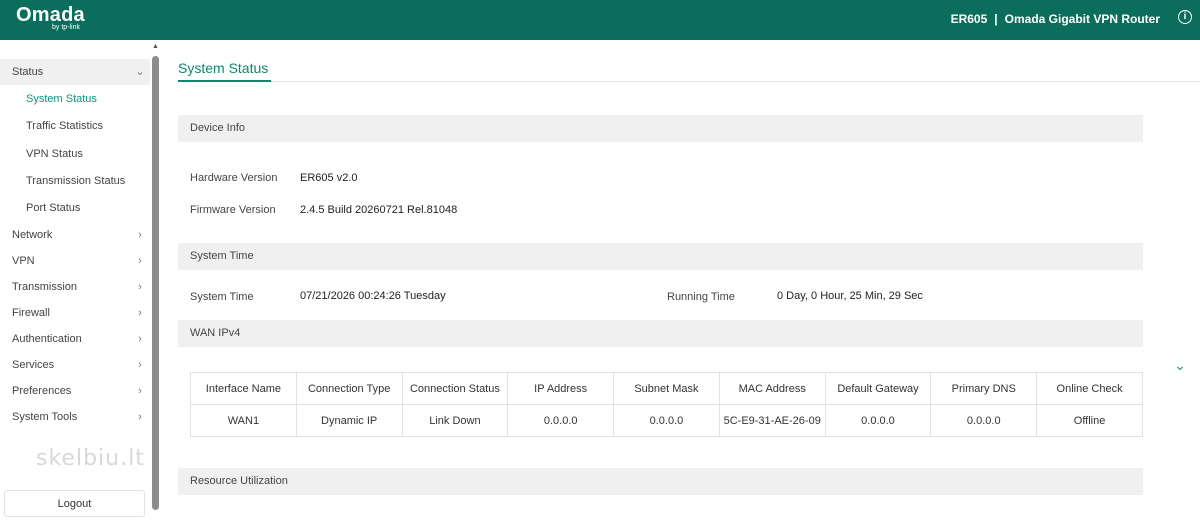 The image size is (1200, 520). What do you see at coordinates (90, 458) in the screenshot?
I see `watermark: skelbiu.lt` at bounding box center [90, 458].